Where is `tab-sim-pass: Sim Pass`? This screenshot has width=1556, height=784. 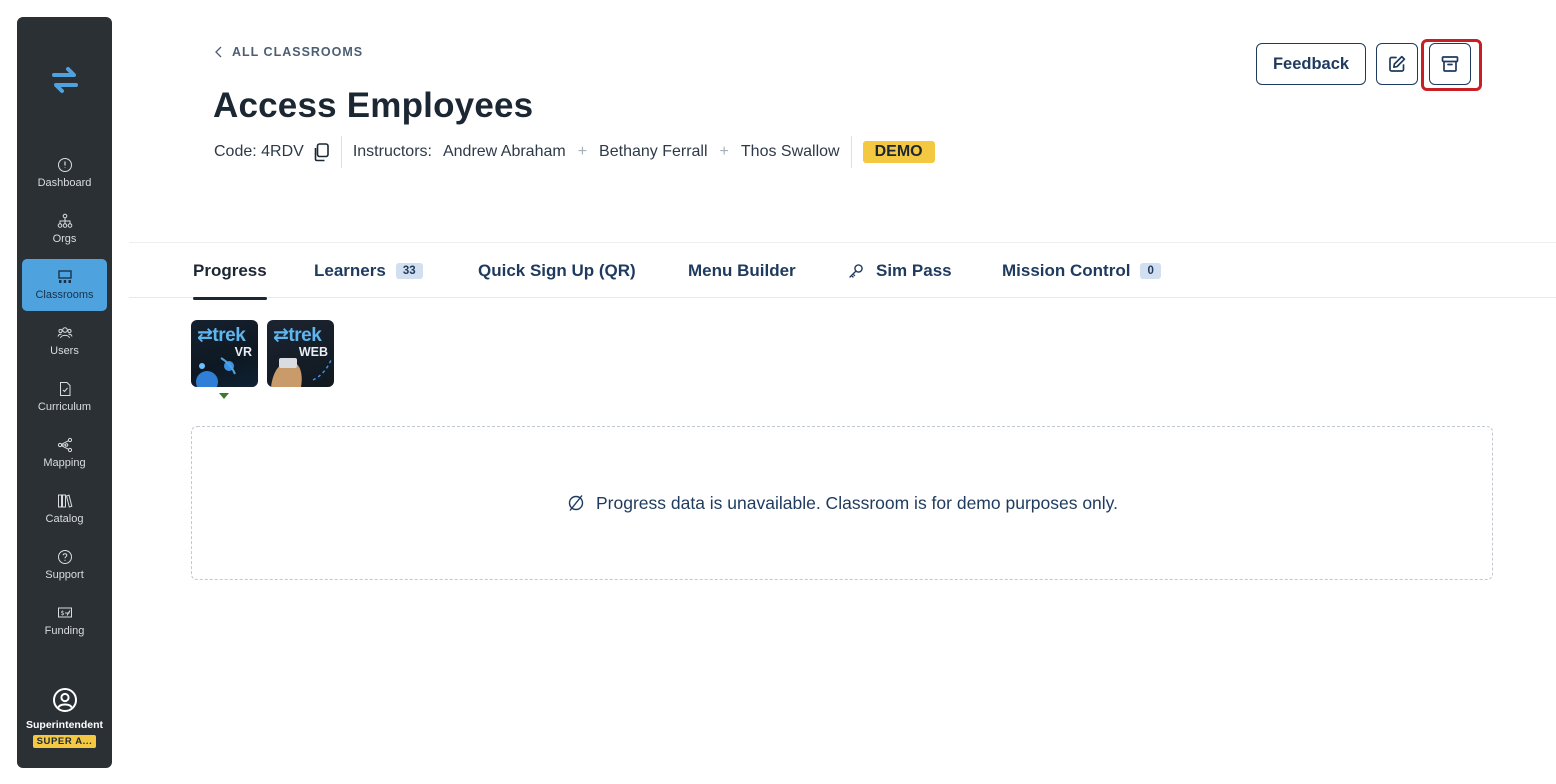 tab-sim-pass: Sim Pass is located at coordinates (900, 271).